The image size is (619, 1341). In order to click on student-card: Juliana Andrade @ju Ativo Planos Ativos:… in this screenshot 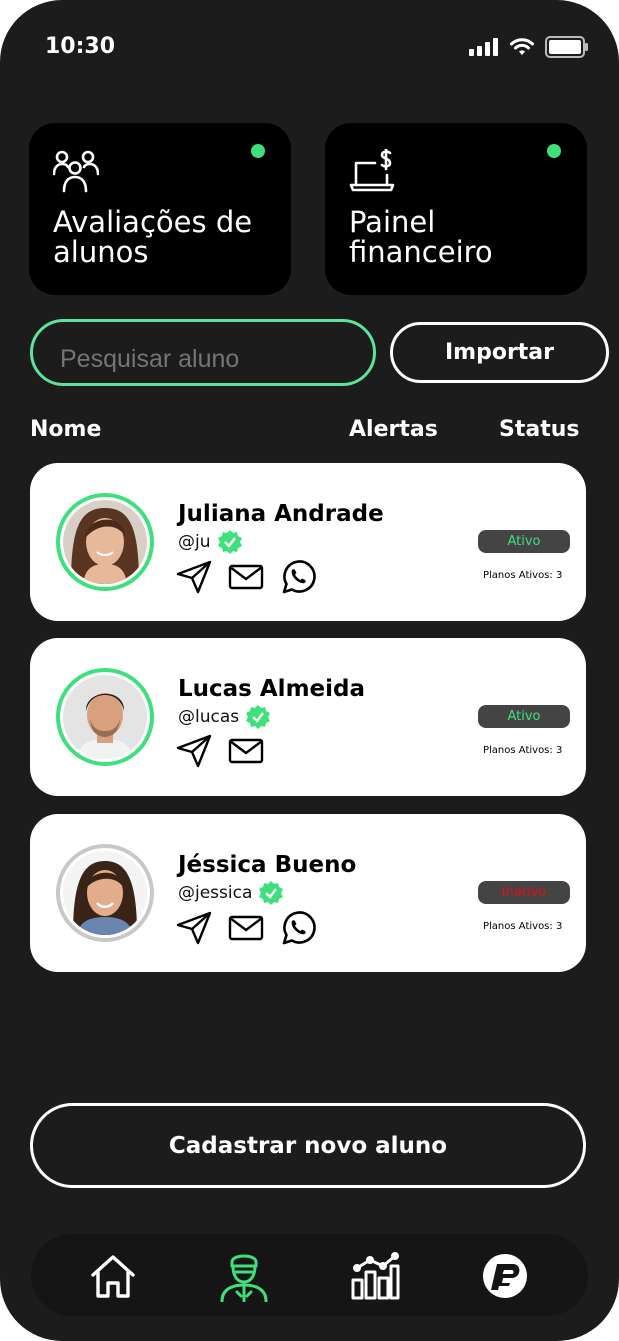, I will do `click(308, 542)`.